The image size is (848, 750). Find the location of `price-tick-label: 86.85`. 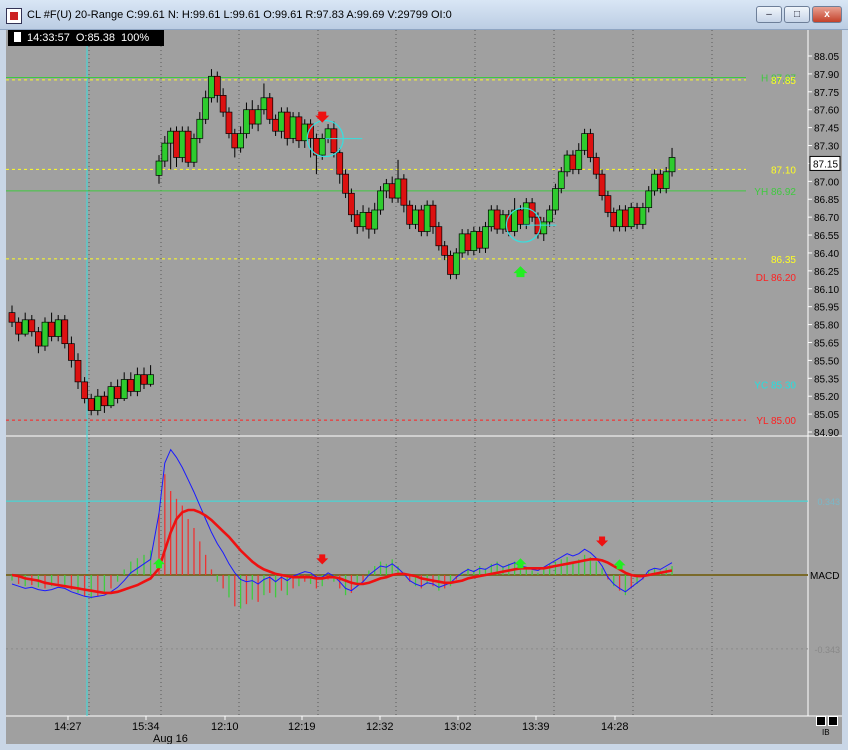

price-tick-label: 86.85 is located at coordinates (826, 200).